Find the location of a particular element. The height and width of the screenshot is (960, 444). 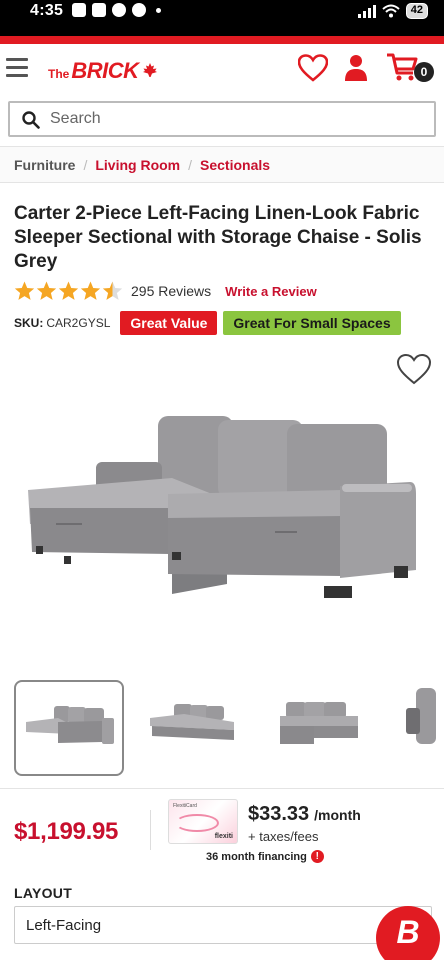

sku-value: CAR2GYSL is located at coordinates (78, 323).